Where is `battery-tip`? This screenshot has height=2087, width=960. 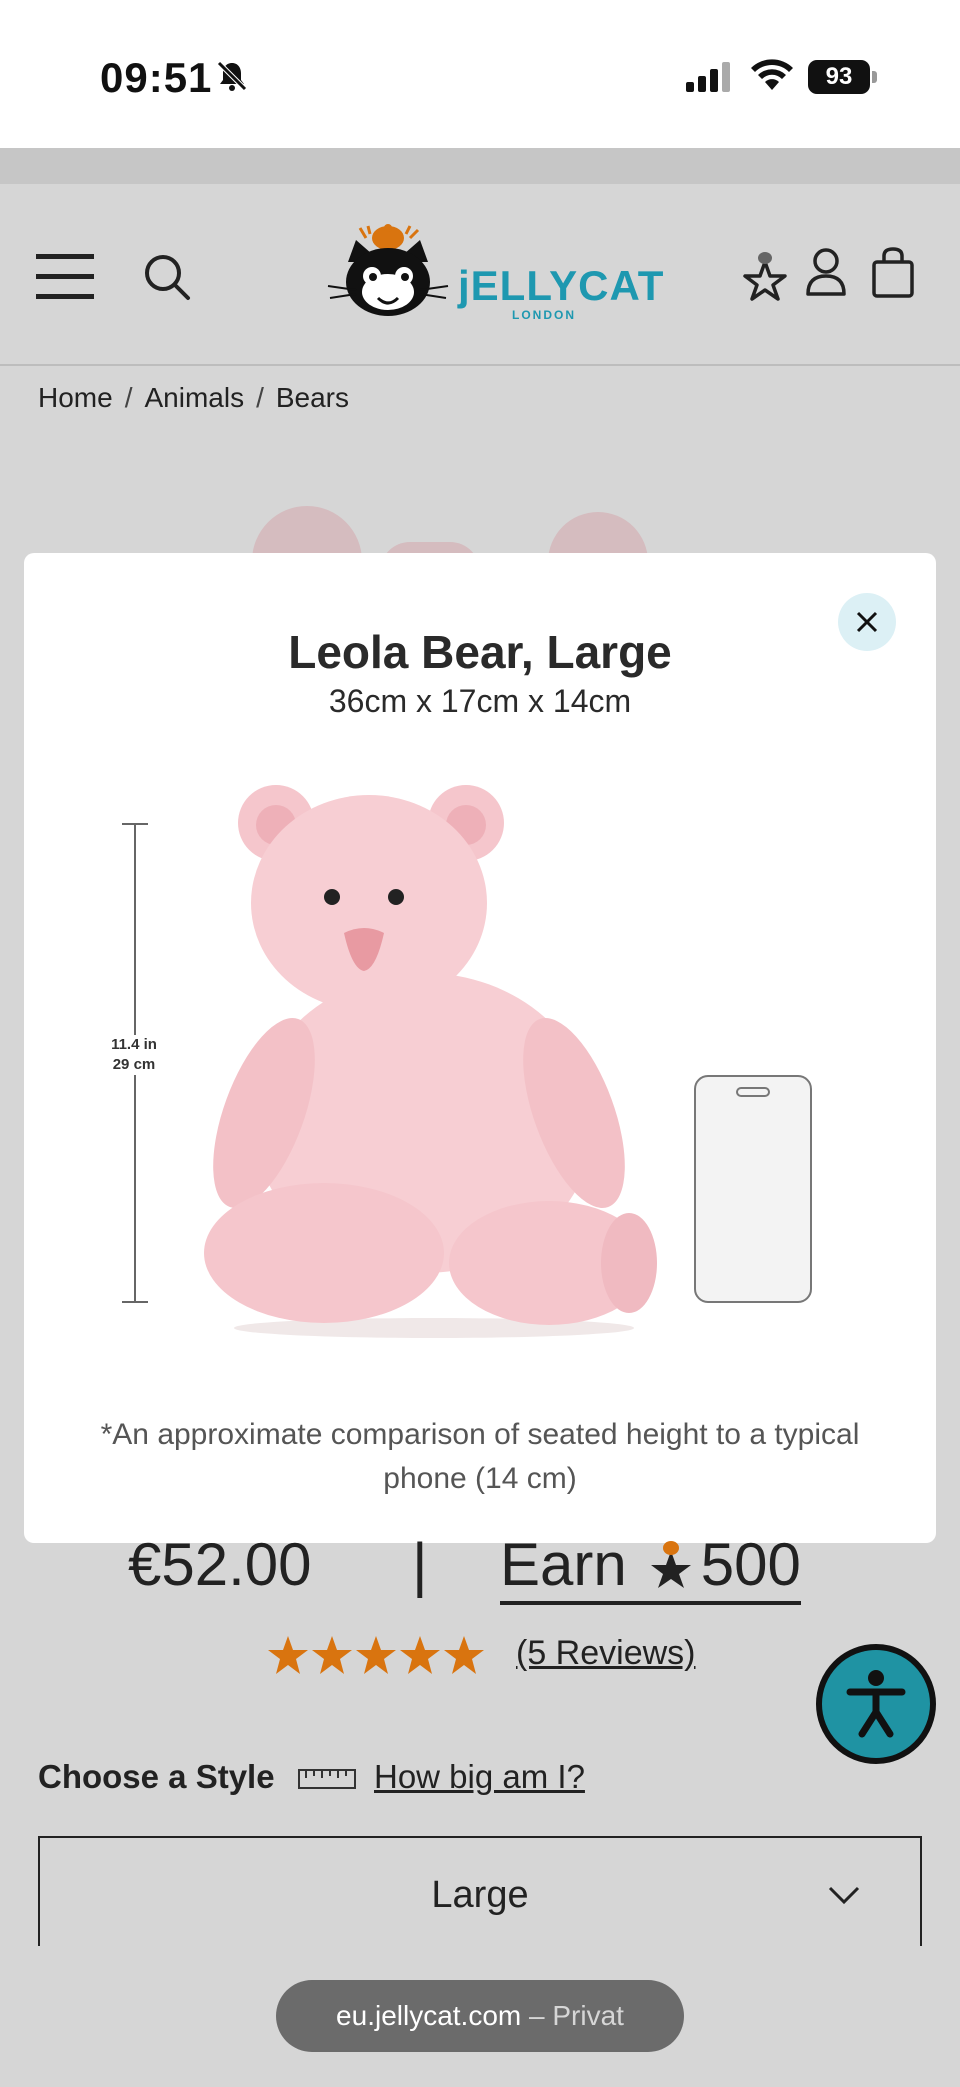
battery-tip is located at coordinates (874, 77).